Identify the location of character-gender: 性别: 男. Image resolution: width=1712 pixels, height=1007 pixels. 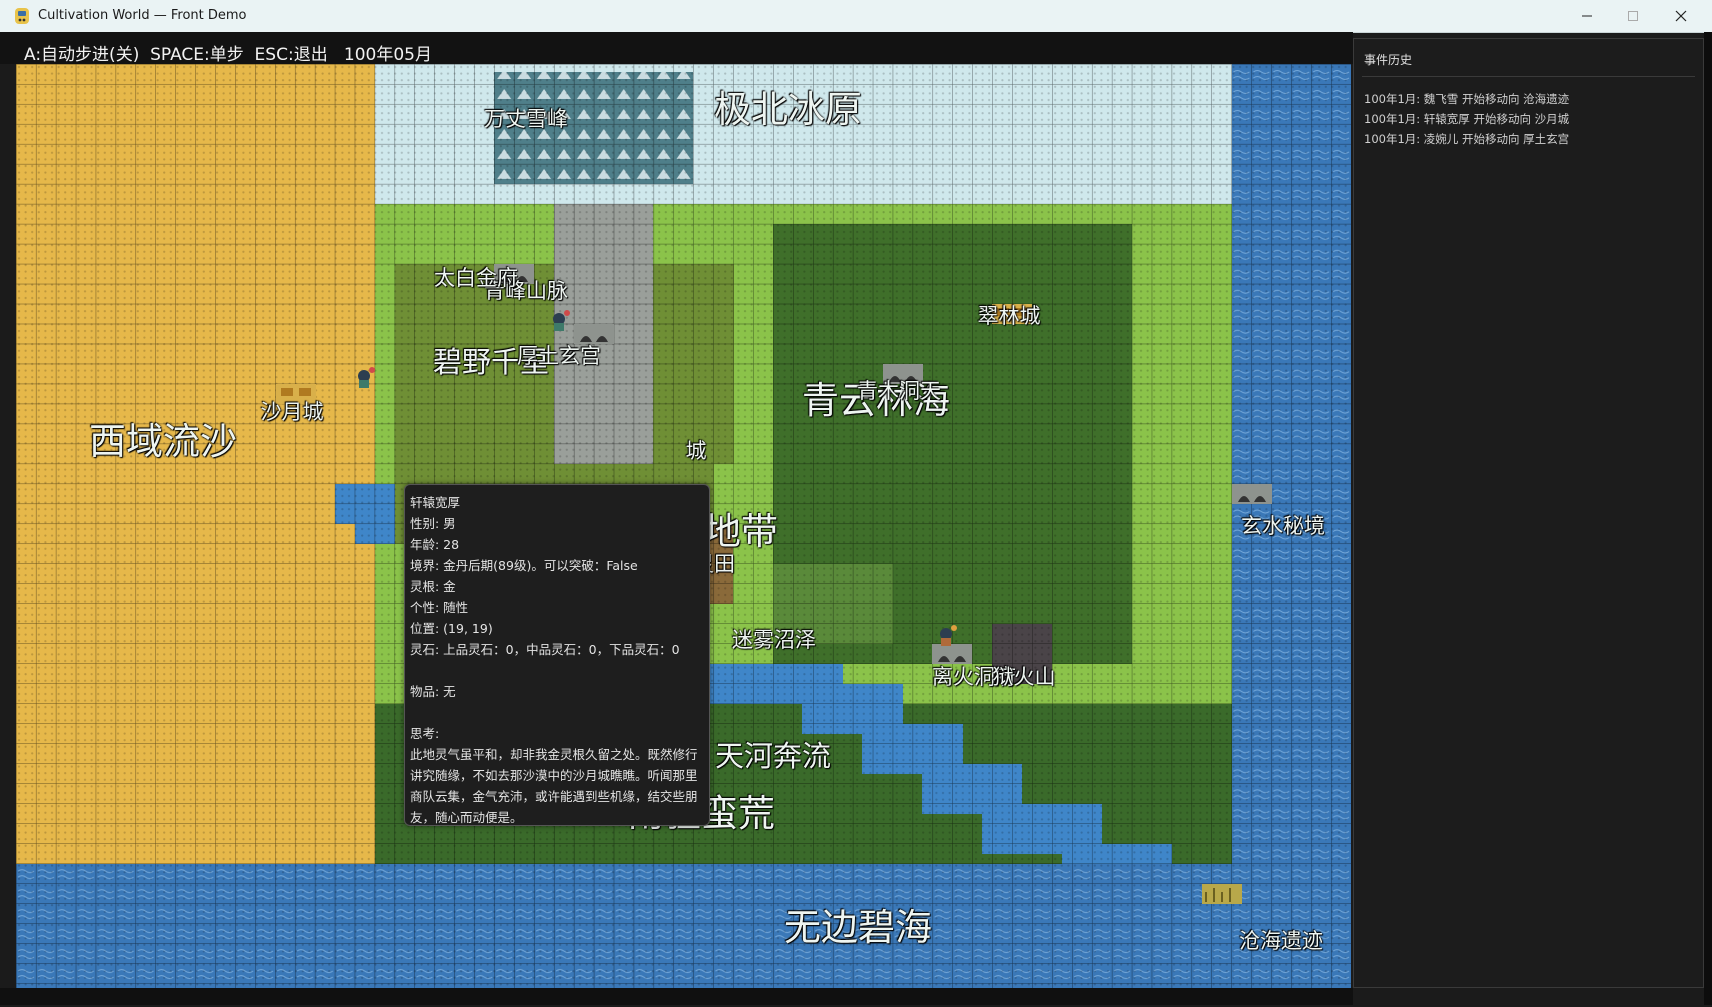
(433, 523).